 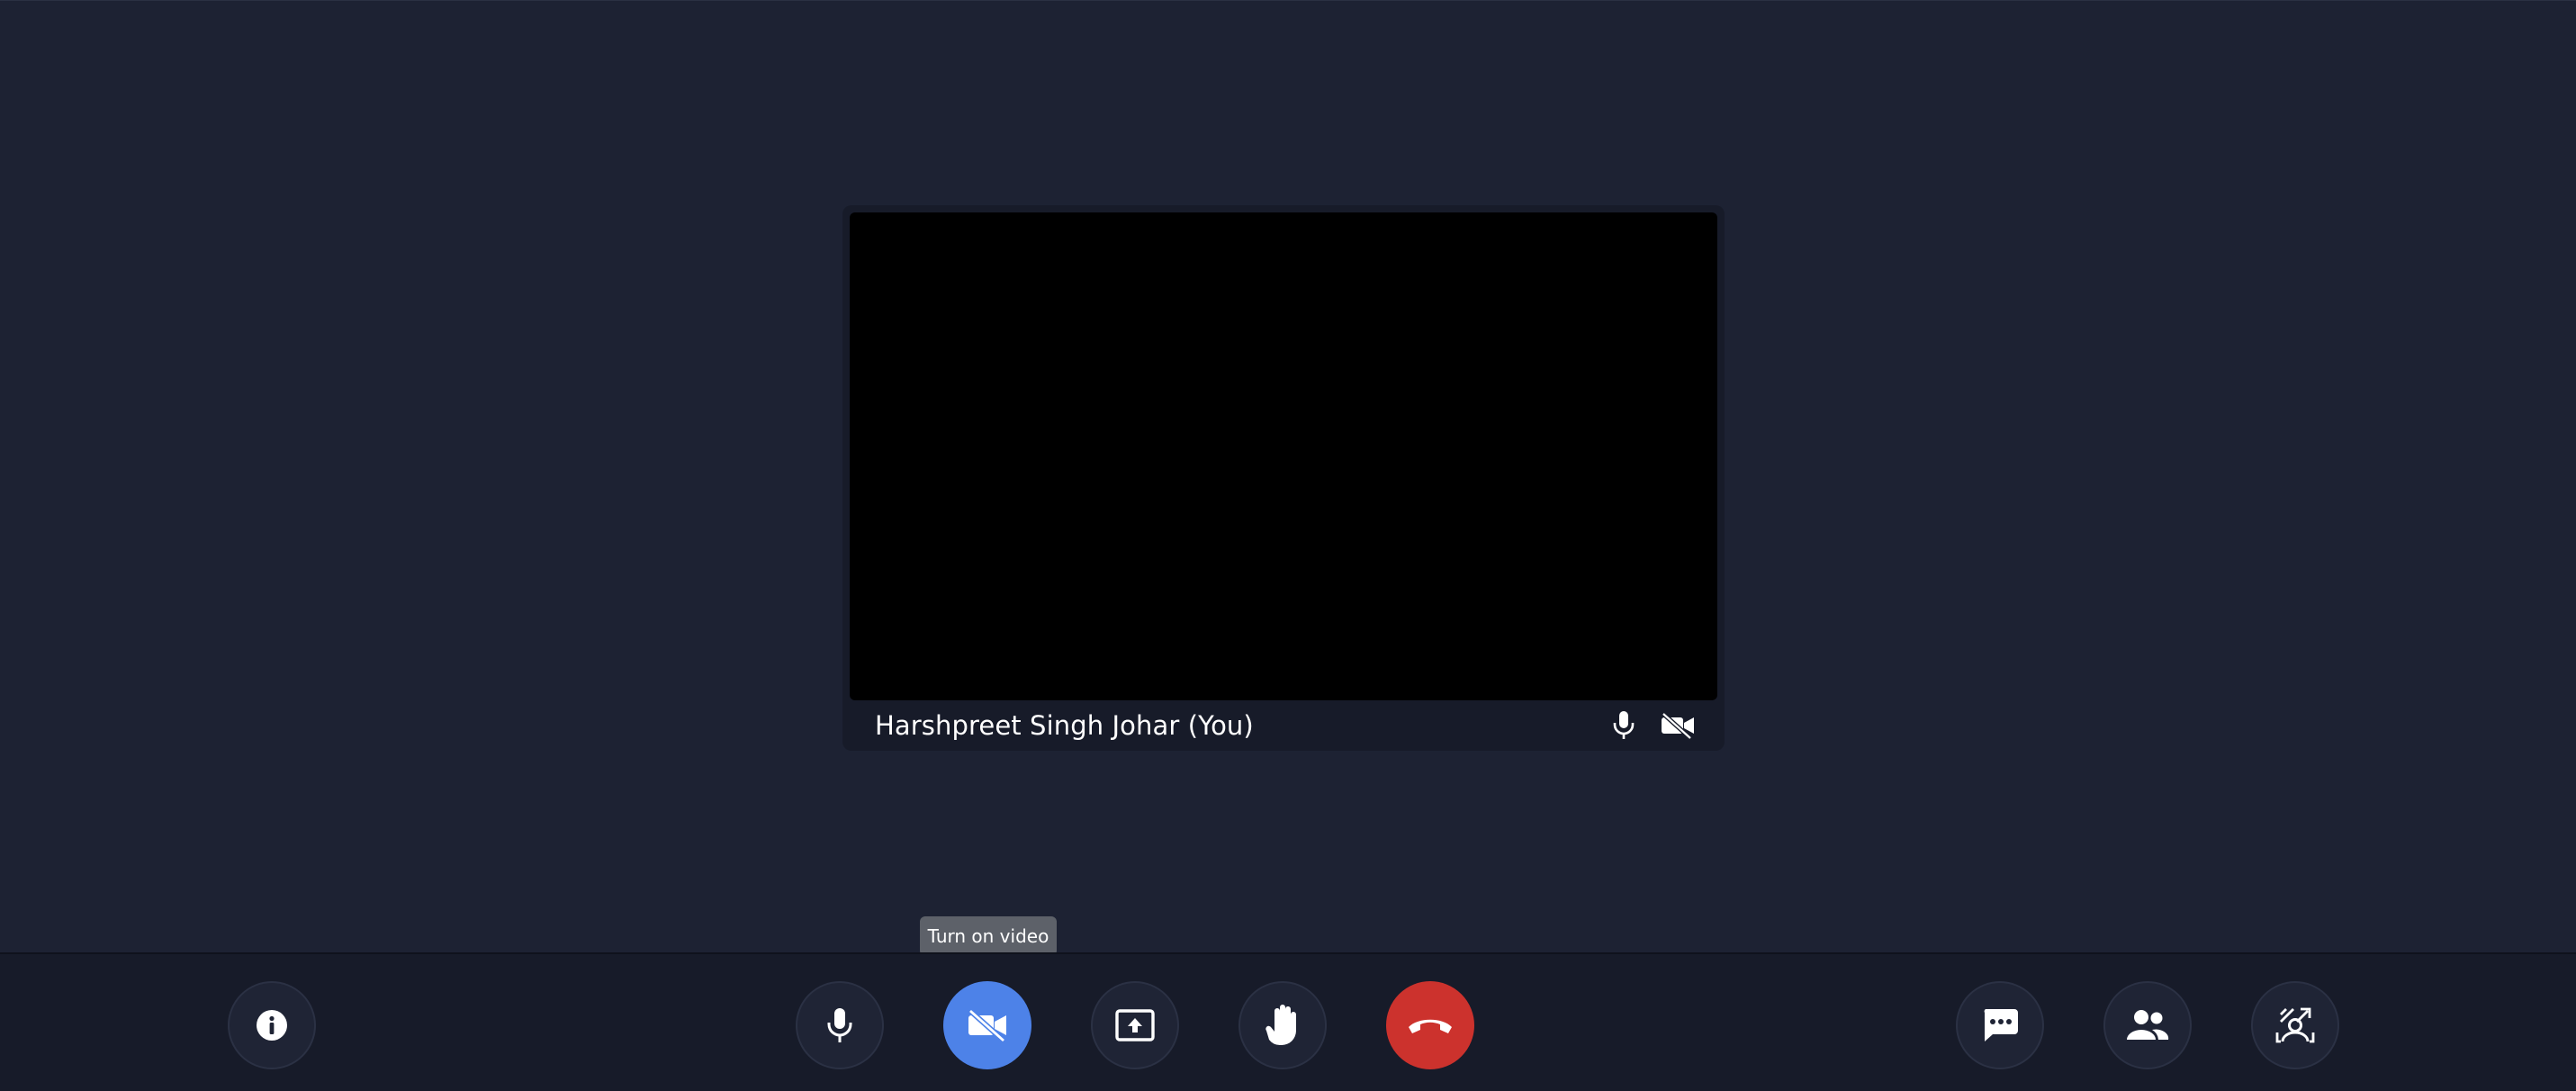 What do you see at coordinates (1064, 725) in the screenshot?
I see `participant-name: Harshpreet Singh Johar (You)` at bounding box center [1064, 725].